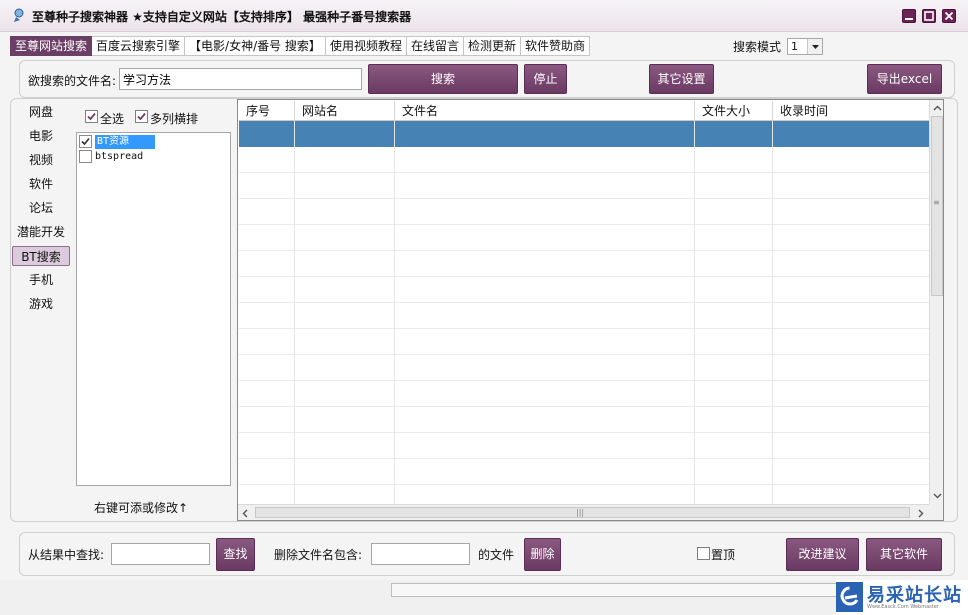 This screenshot has width=968, height=615. I want to click on column-header-size: 文件大小, so click(734, 111).